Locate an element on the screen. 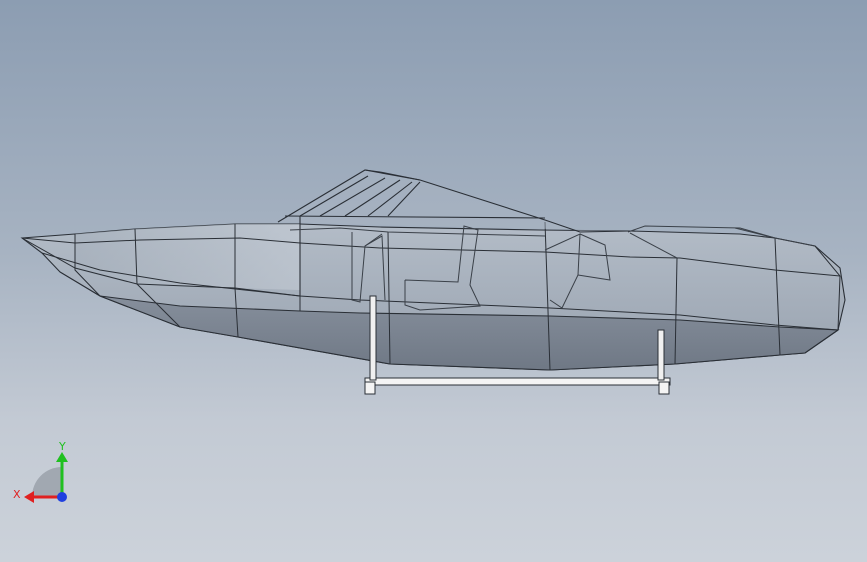 The image size is (867, 562). axis-triad: Y X is located at coordinates (40, 471).